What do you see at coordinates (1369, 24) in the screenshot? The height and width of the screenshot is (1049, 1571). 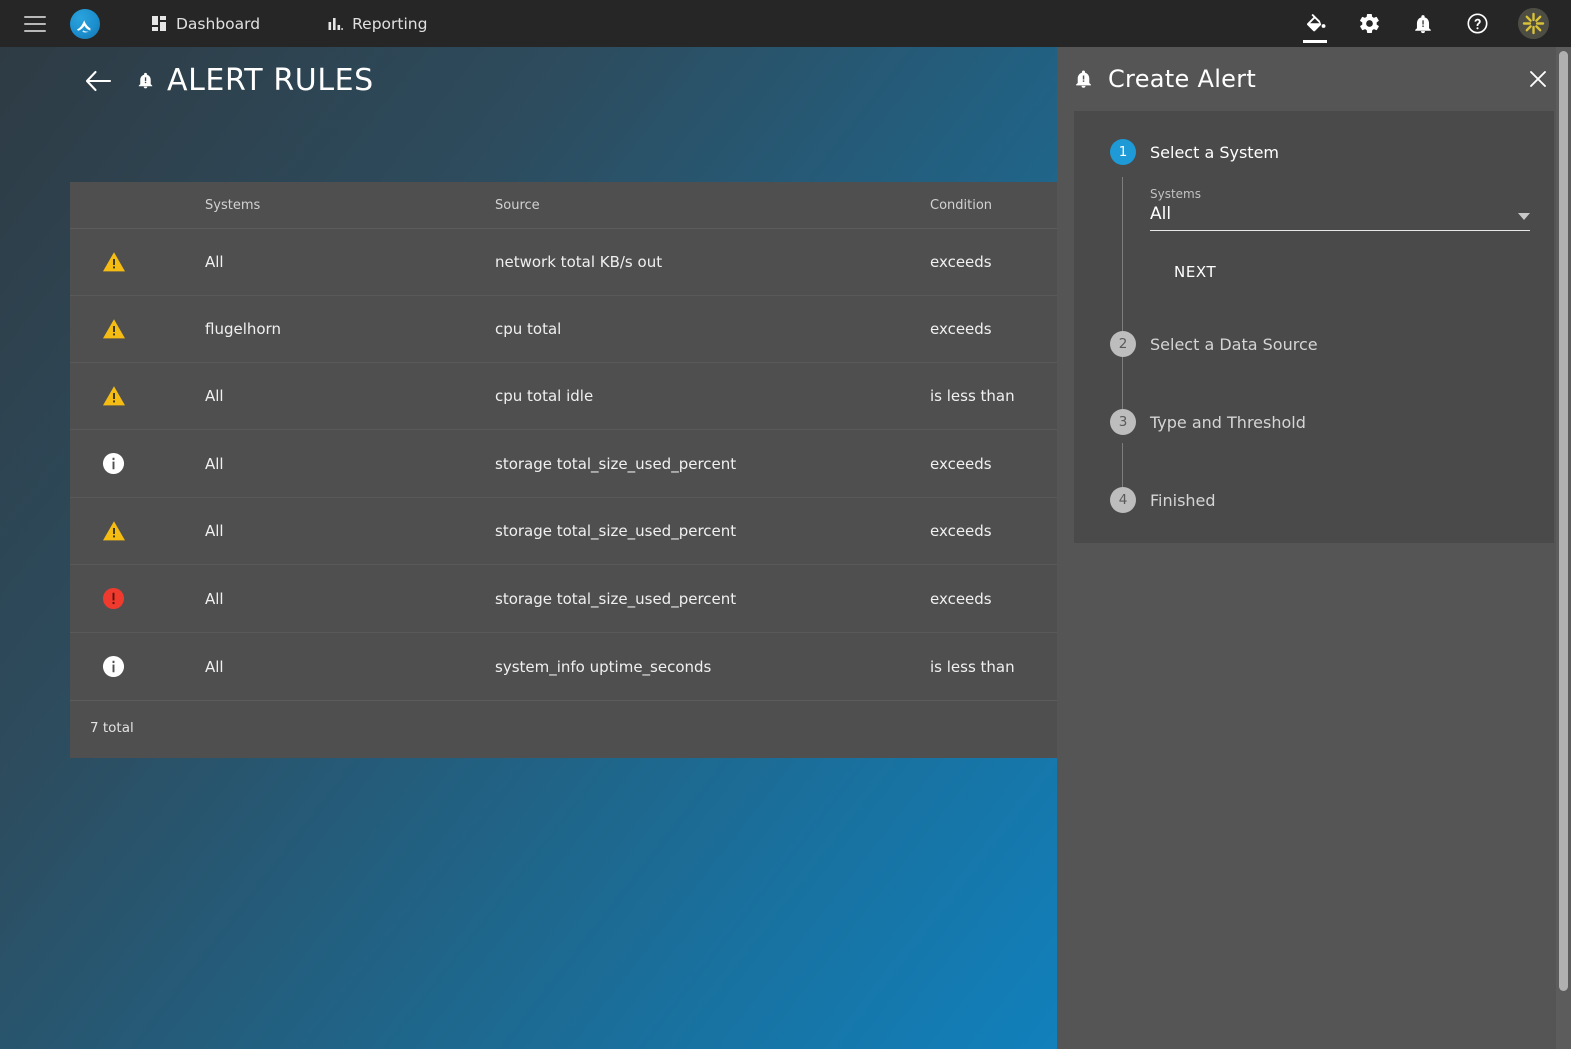 I see `gear-icon` at bounding box center [1369, 24].